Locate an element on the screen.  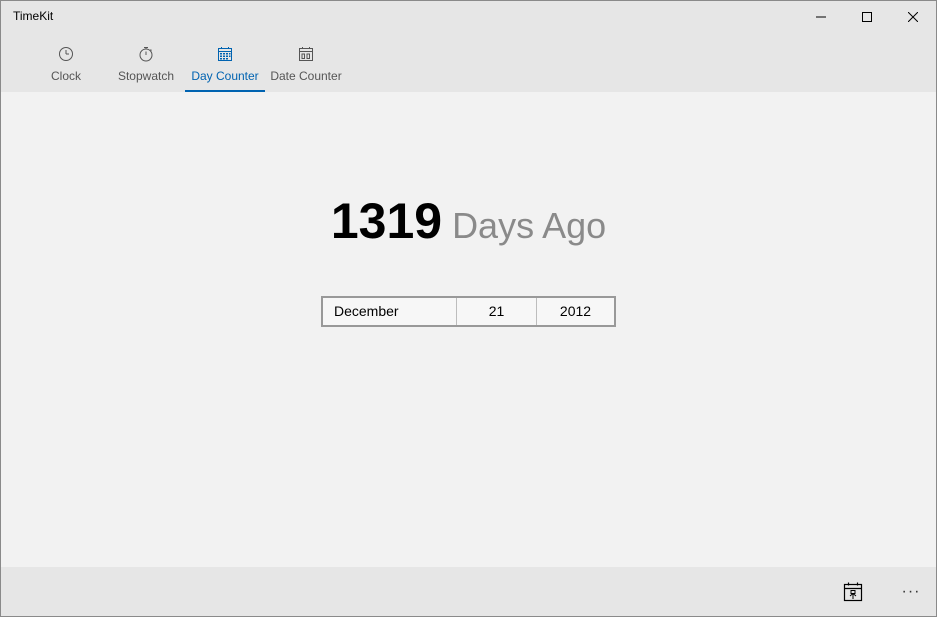
app-title: TimeKit is located at coordinates (33, 16).